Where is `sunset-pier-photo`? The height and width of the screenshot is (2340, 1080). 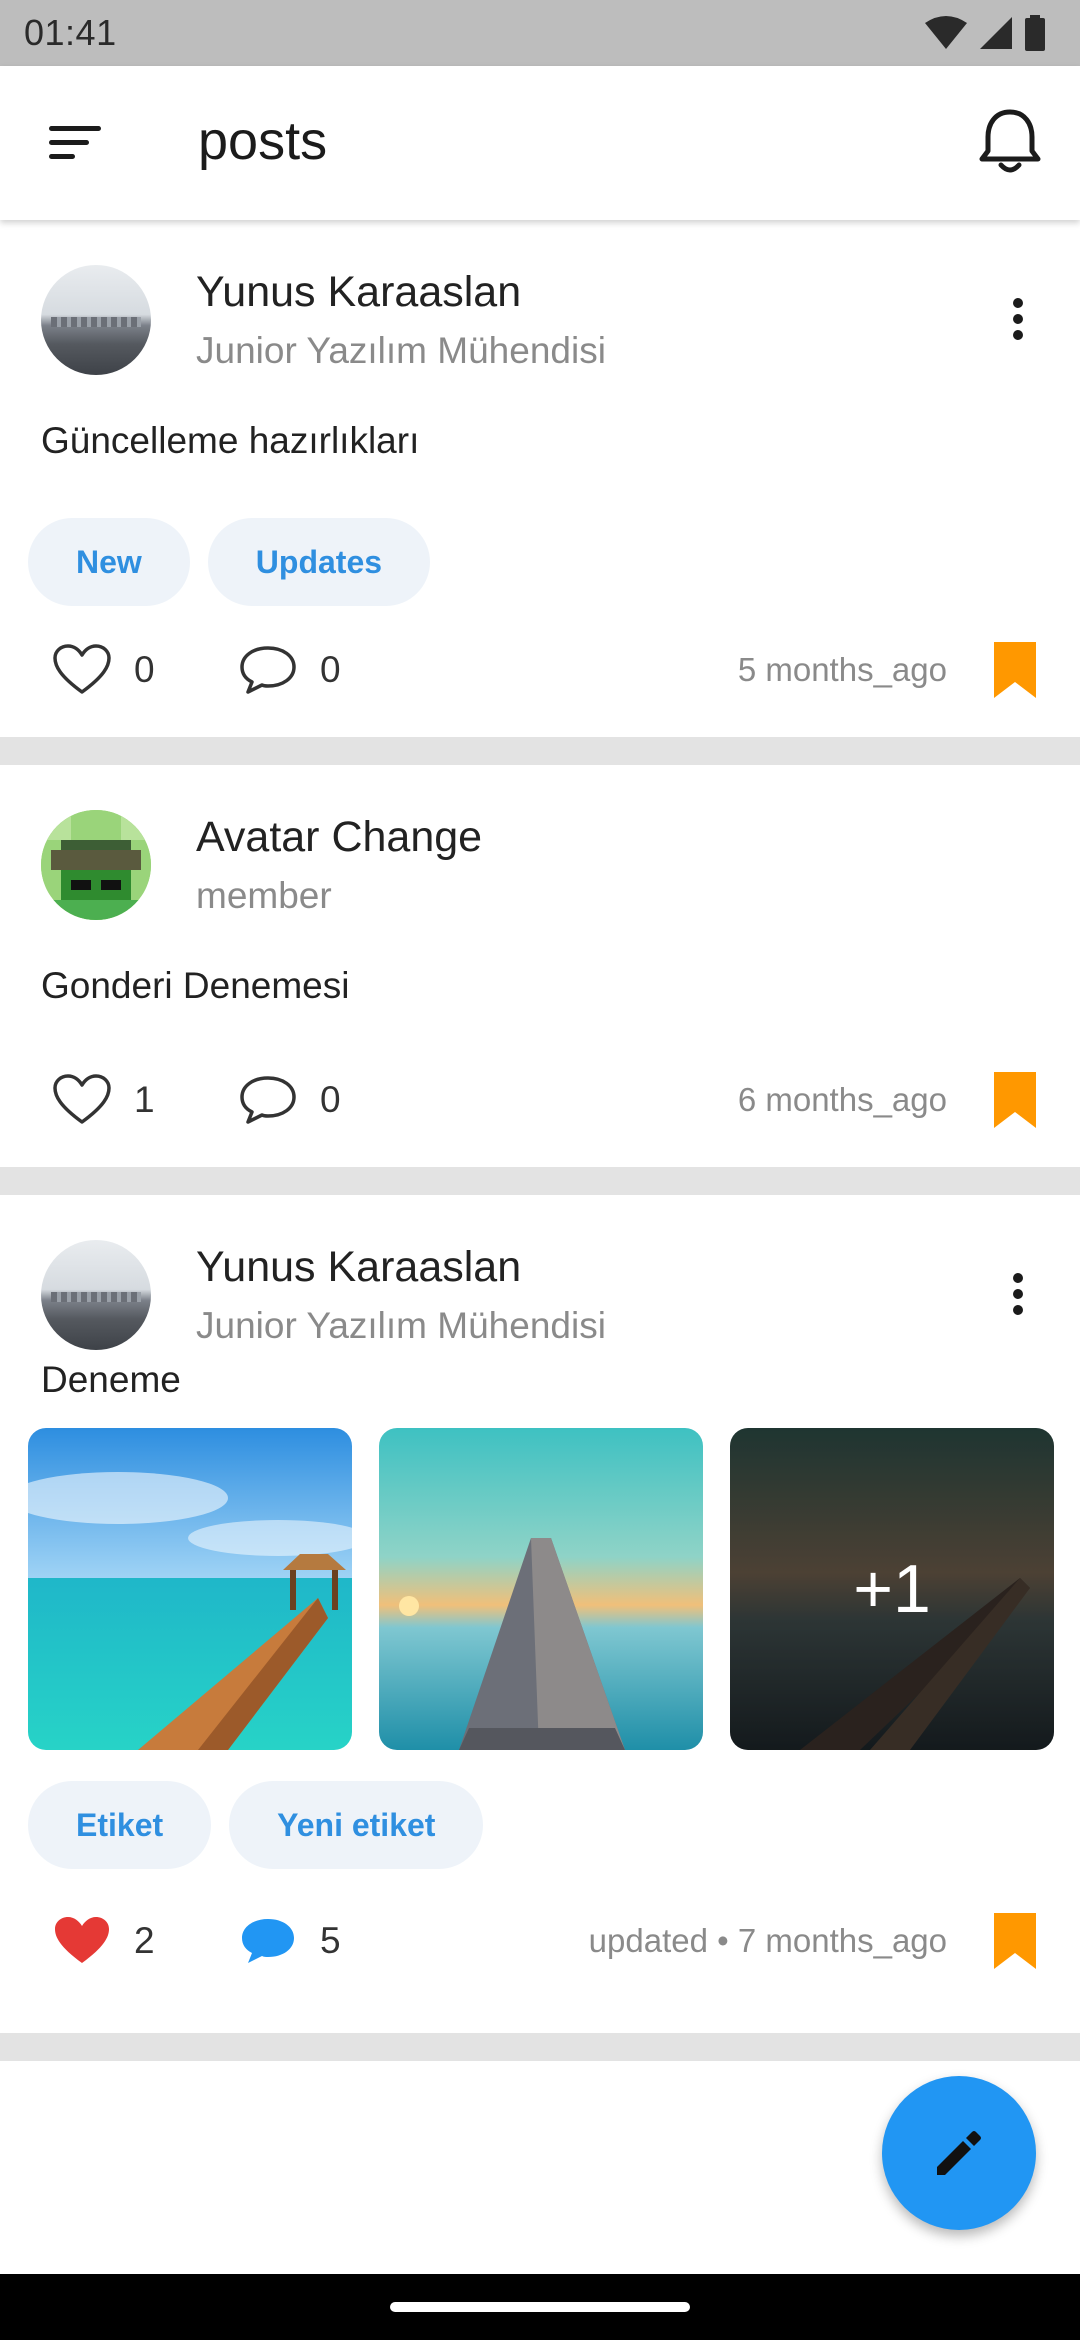 sunset-pier-photo is located at coordinates (541, 1589).